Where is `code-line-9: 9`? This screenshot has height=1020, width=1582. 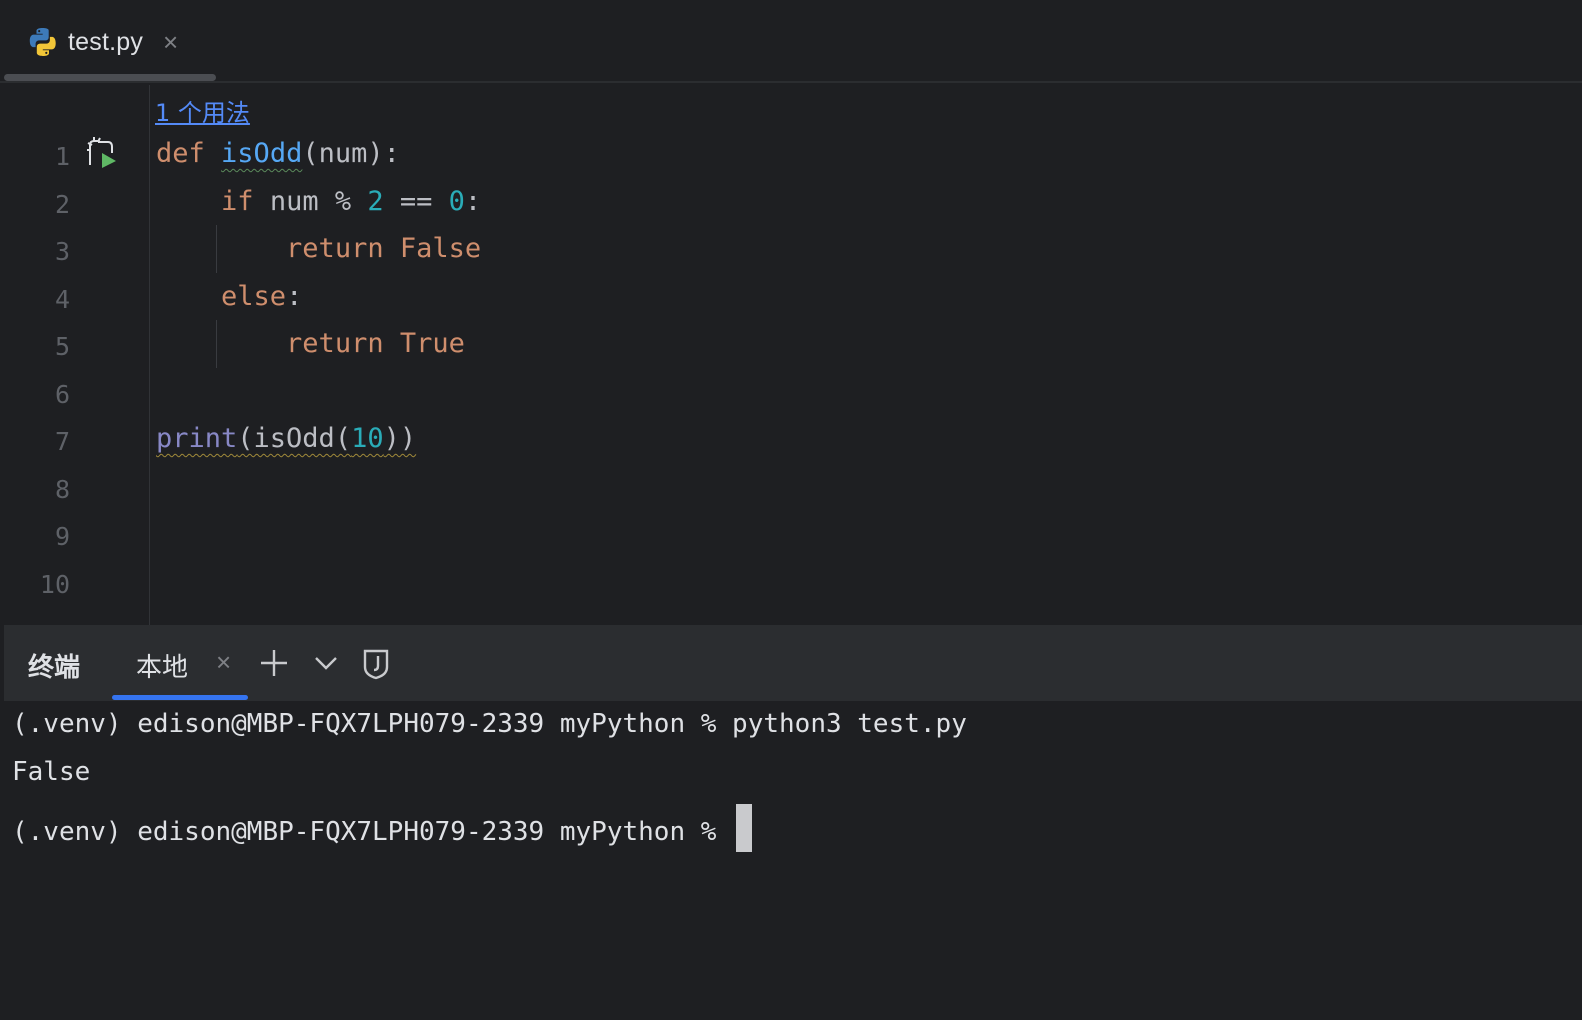 code-line-9: 9 is located at coordinates (791, 536).